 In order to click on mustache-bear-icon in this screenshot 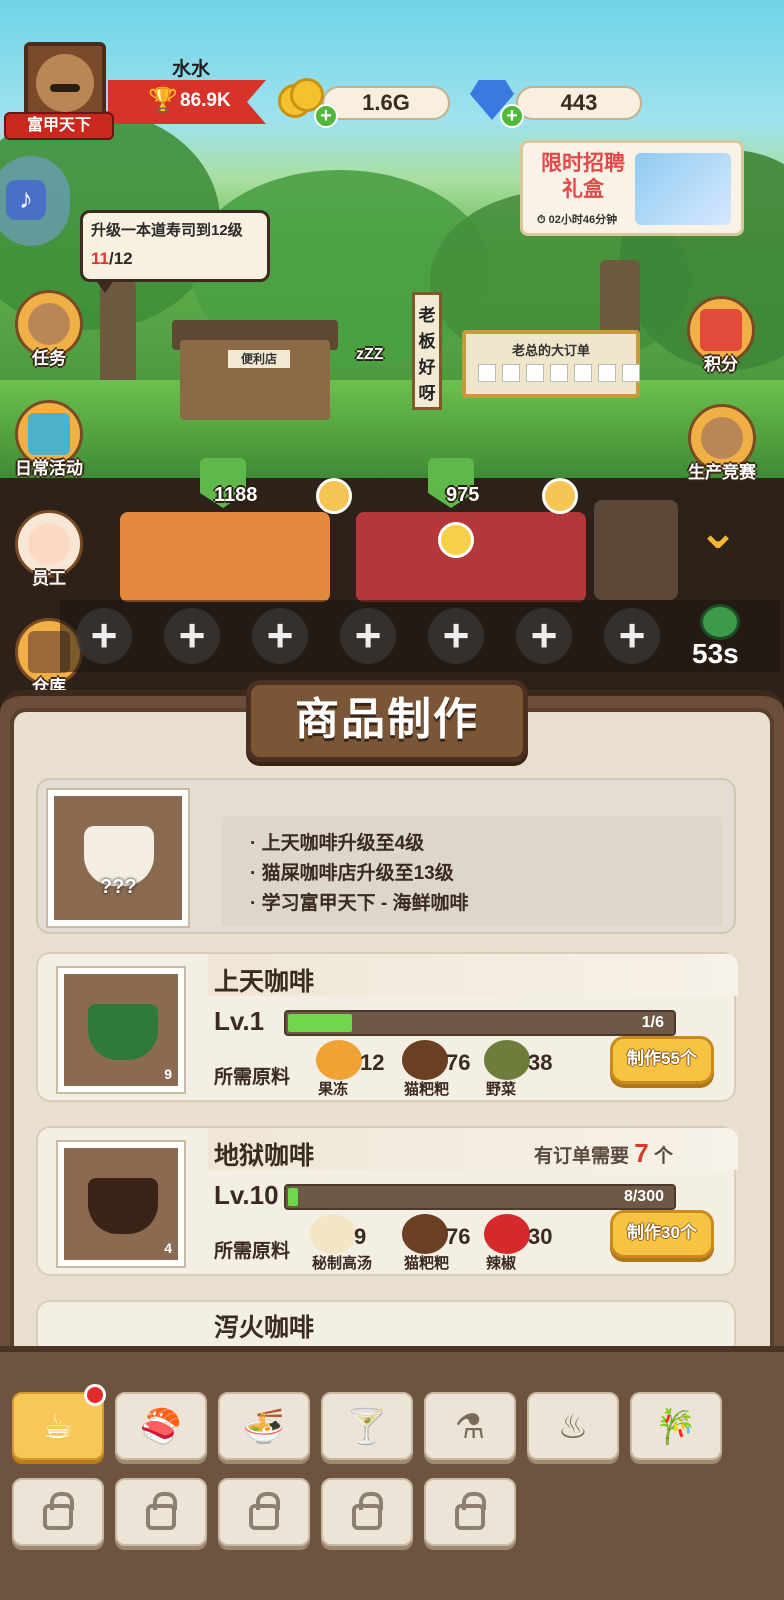, I will do `click(49, 324)`.